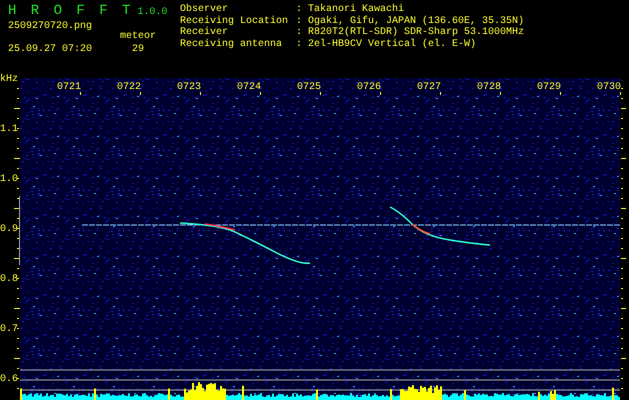 This screenshot has width=629, height=400. Describe the element at coordinates (51, 50) in the screenshot. I see `date-time: 25.09.27 07:20` at that location.